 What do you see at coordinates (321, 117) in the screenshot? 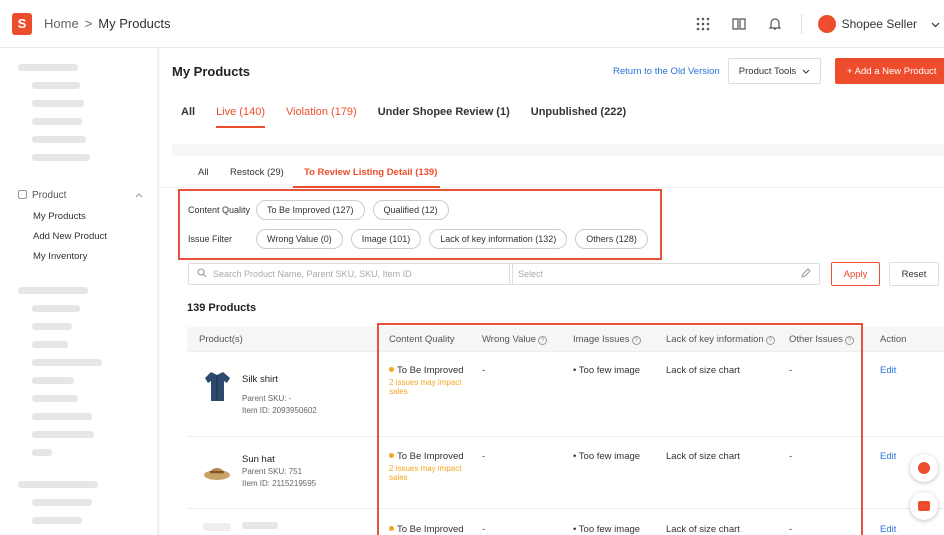
I see `tab-violation: Violation (179)` at bounding box center [321, 117].